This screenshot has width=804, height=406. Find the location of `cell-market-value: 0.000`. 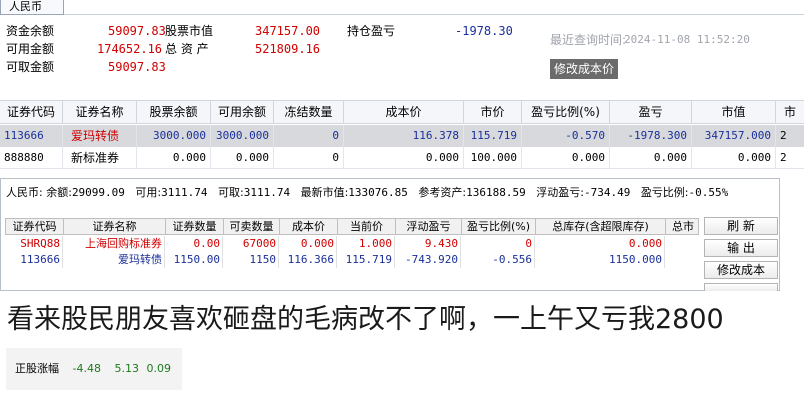

cell-market-value: 0.000 is located at coordinates (734, 158).